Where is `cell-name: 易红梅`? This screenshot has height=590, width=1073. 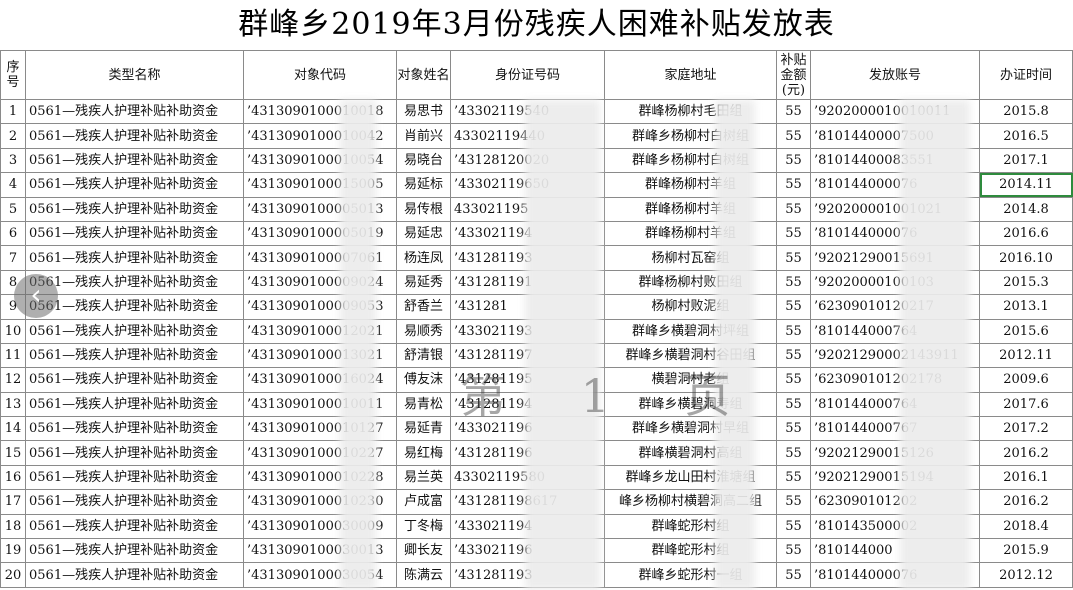 cell-name: 易红梅 is located at coordinates (423, 453).